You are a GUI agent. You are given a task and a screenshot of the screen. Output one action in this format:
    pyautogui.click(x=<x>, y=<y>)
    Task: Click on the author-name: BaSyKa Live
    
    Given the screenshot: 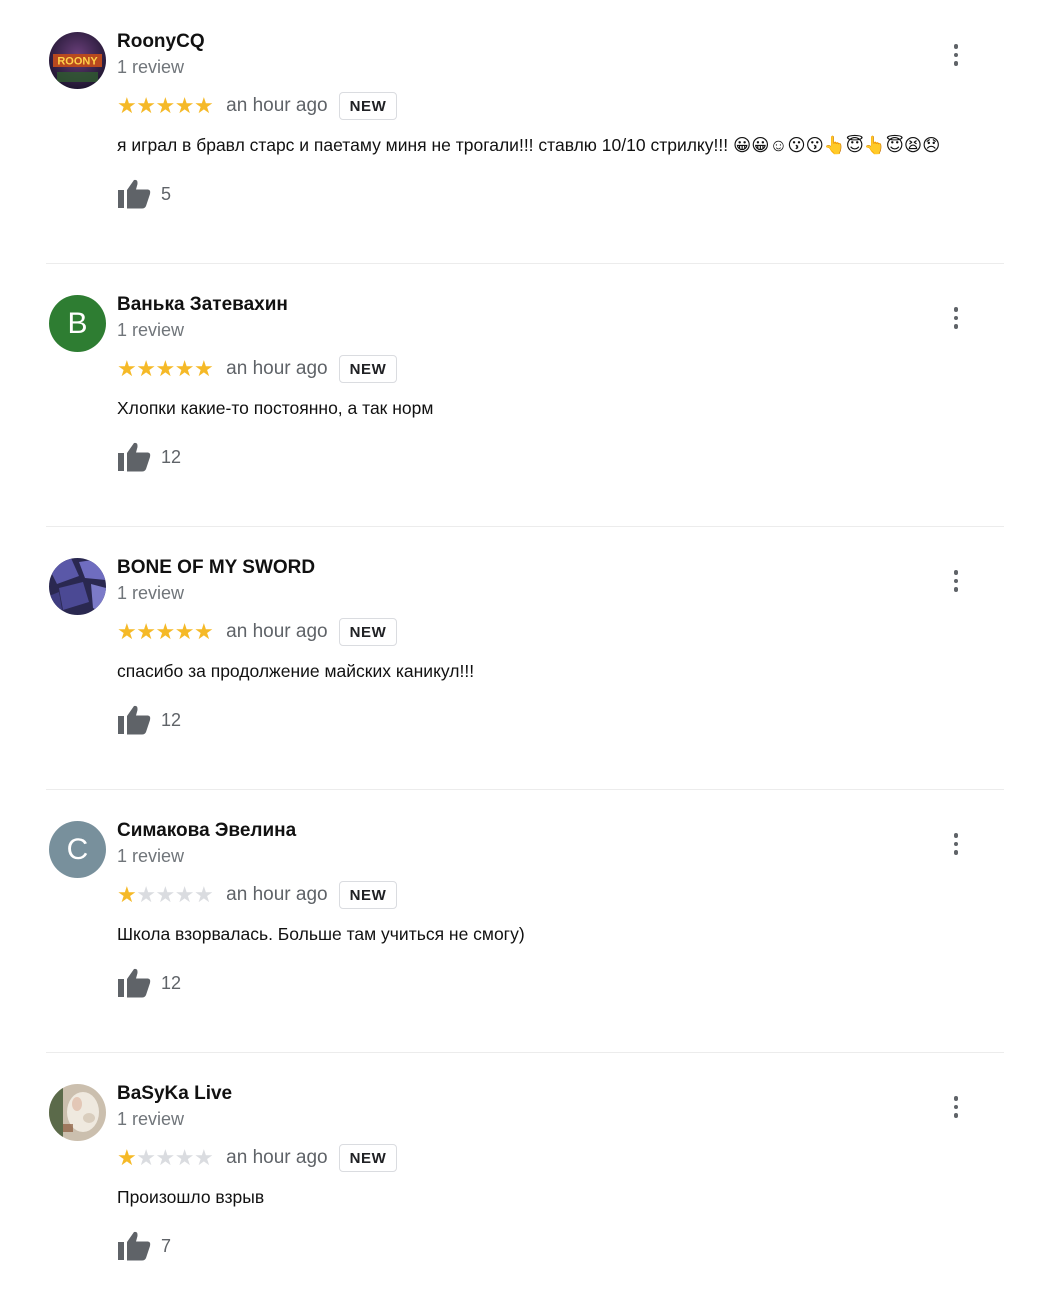 What is the action you would take?
    pyautogui.click(x=174, y=1094)
    